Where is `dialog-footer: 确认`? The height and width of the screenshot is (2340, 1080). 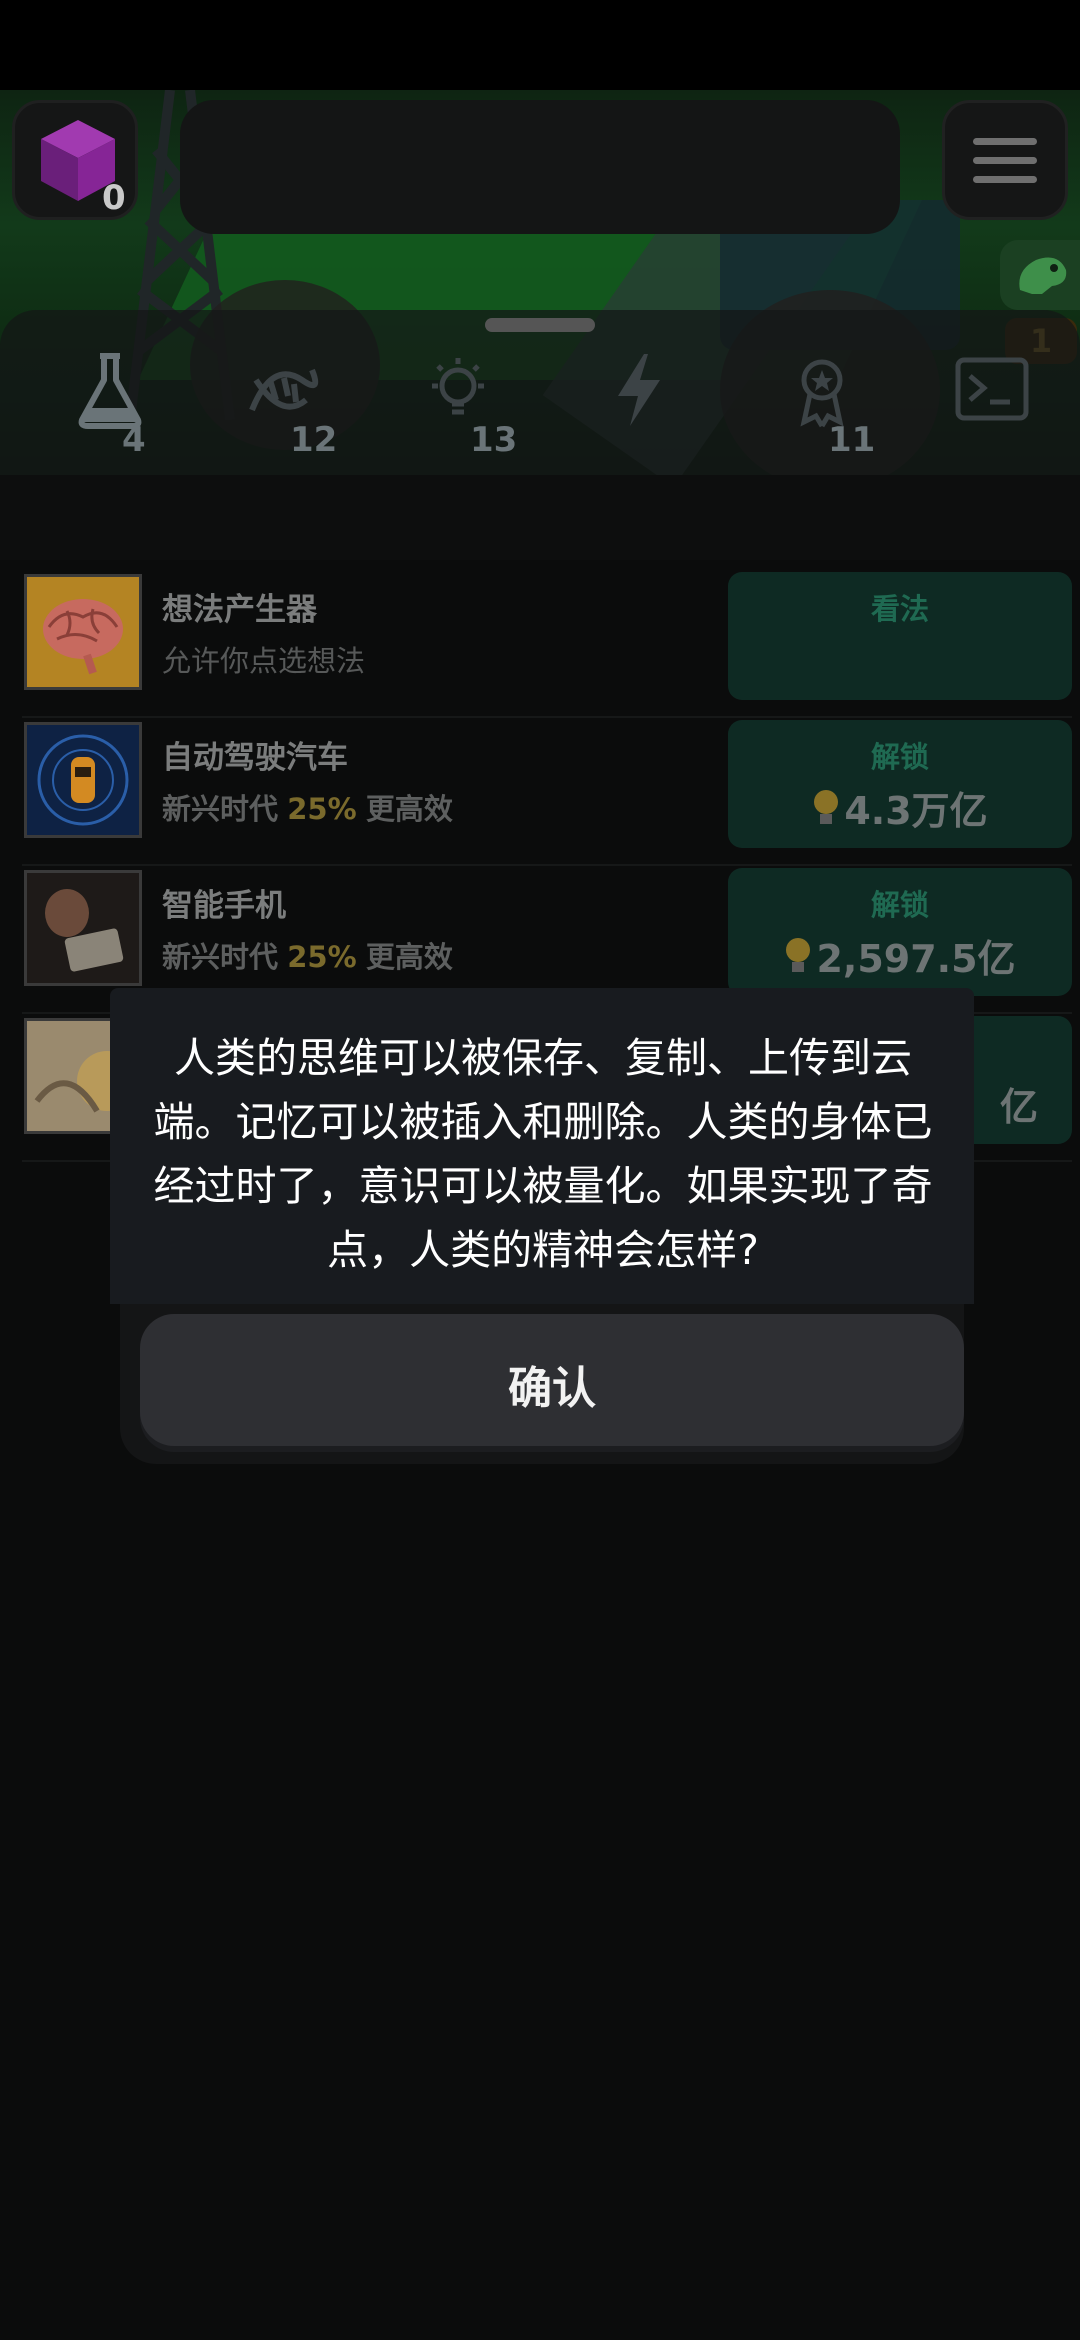
dialog-footer: 确认 is located at coordinates (542, 1384).